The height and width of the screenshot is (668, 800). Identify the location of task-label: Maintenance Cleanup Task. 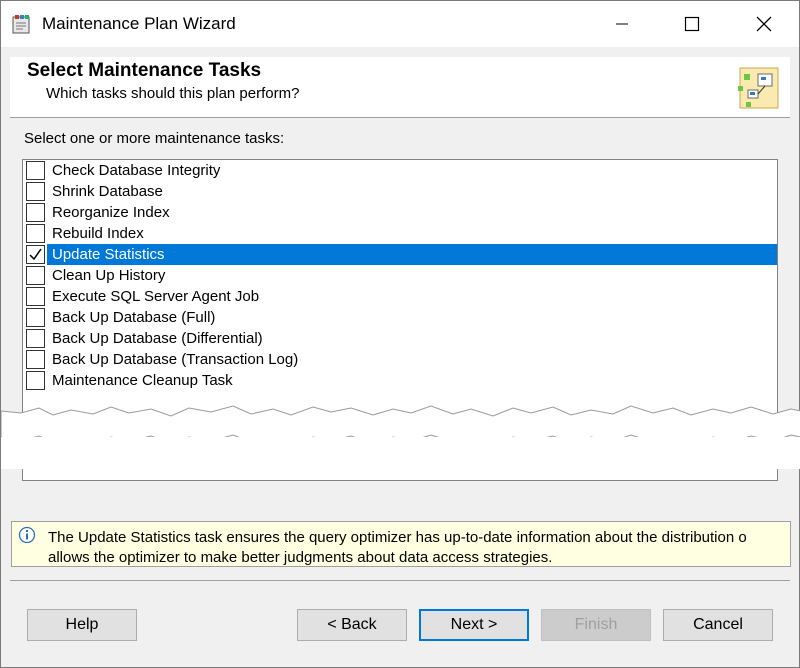
(142, 380).